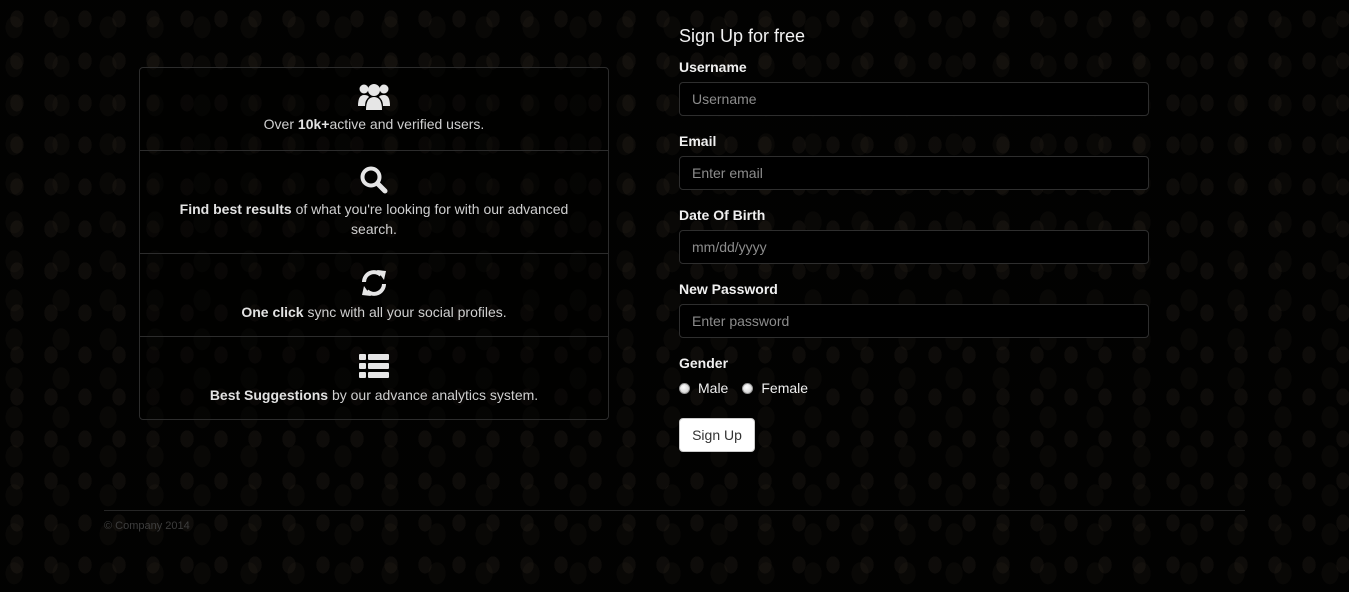 The image size is (1349, 592). What do you see at coordinates (742, 36) in the screenshot?
I see `signup-title: Sign Up for free` at bounding box center [742, 36].